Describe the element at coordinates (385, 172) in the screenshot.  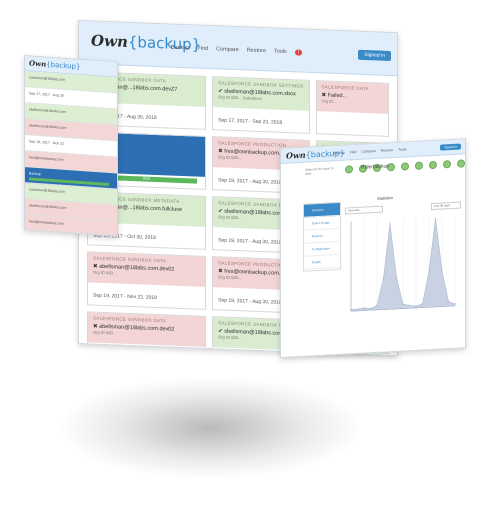
I see `status-strip: Status for the past 14 days` at that location.